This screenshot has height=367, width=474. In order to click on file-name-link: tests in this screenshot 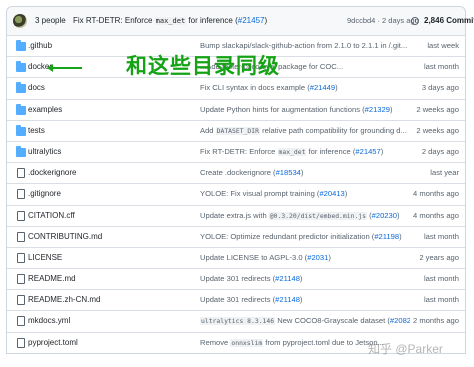, I will do `click(36, 130)`.